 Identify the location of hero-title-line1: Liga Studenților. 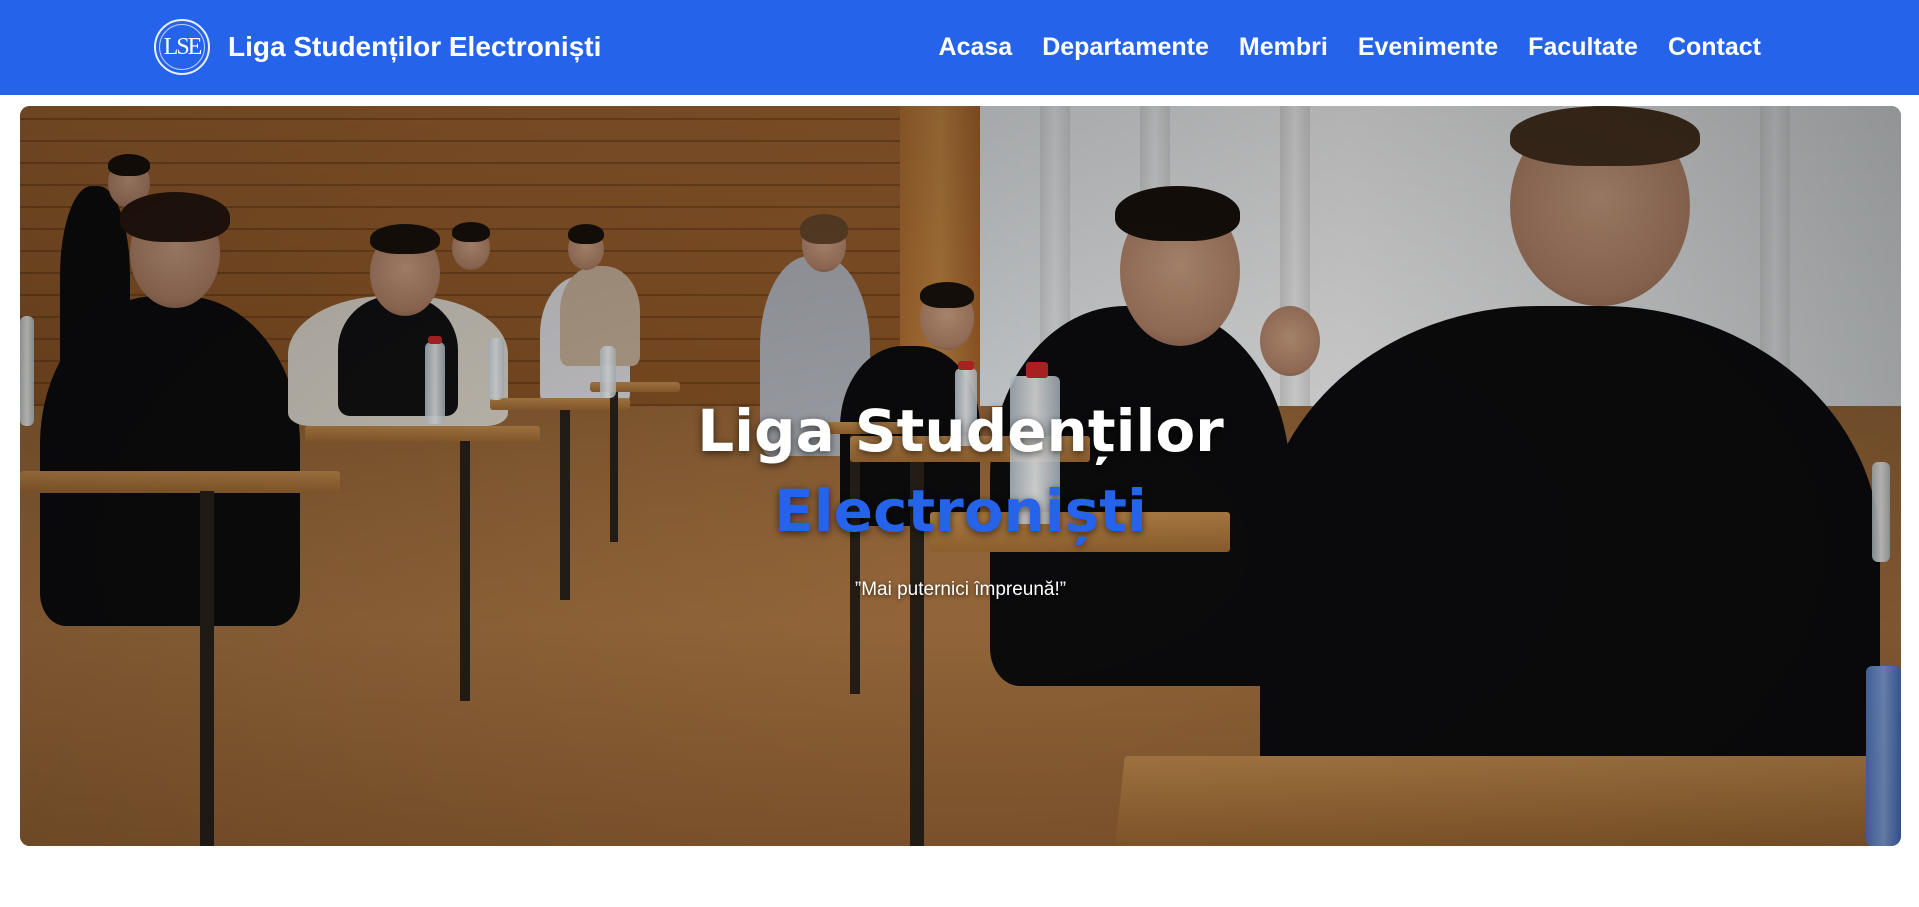
(960, 431).